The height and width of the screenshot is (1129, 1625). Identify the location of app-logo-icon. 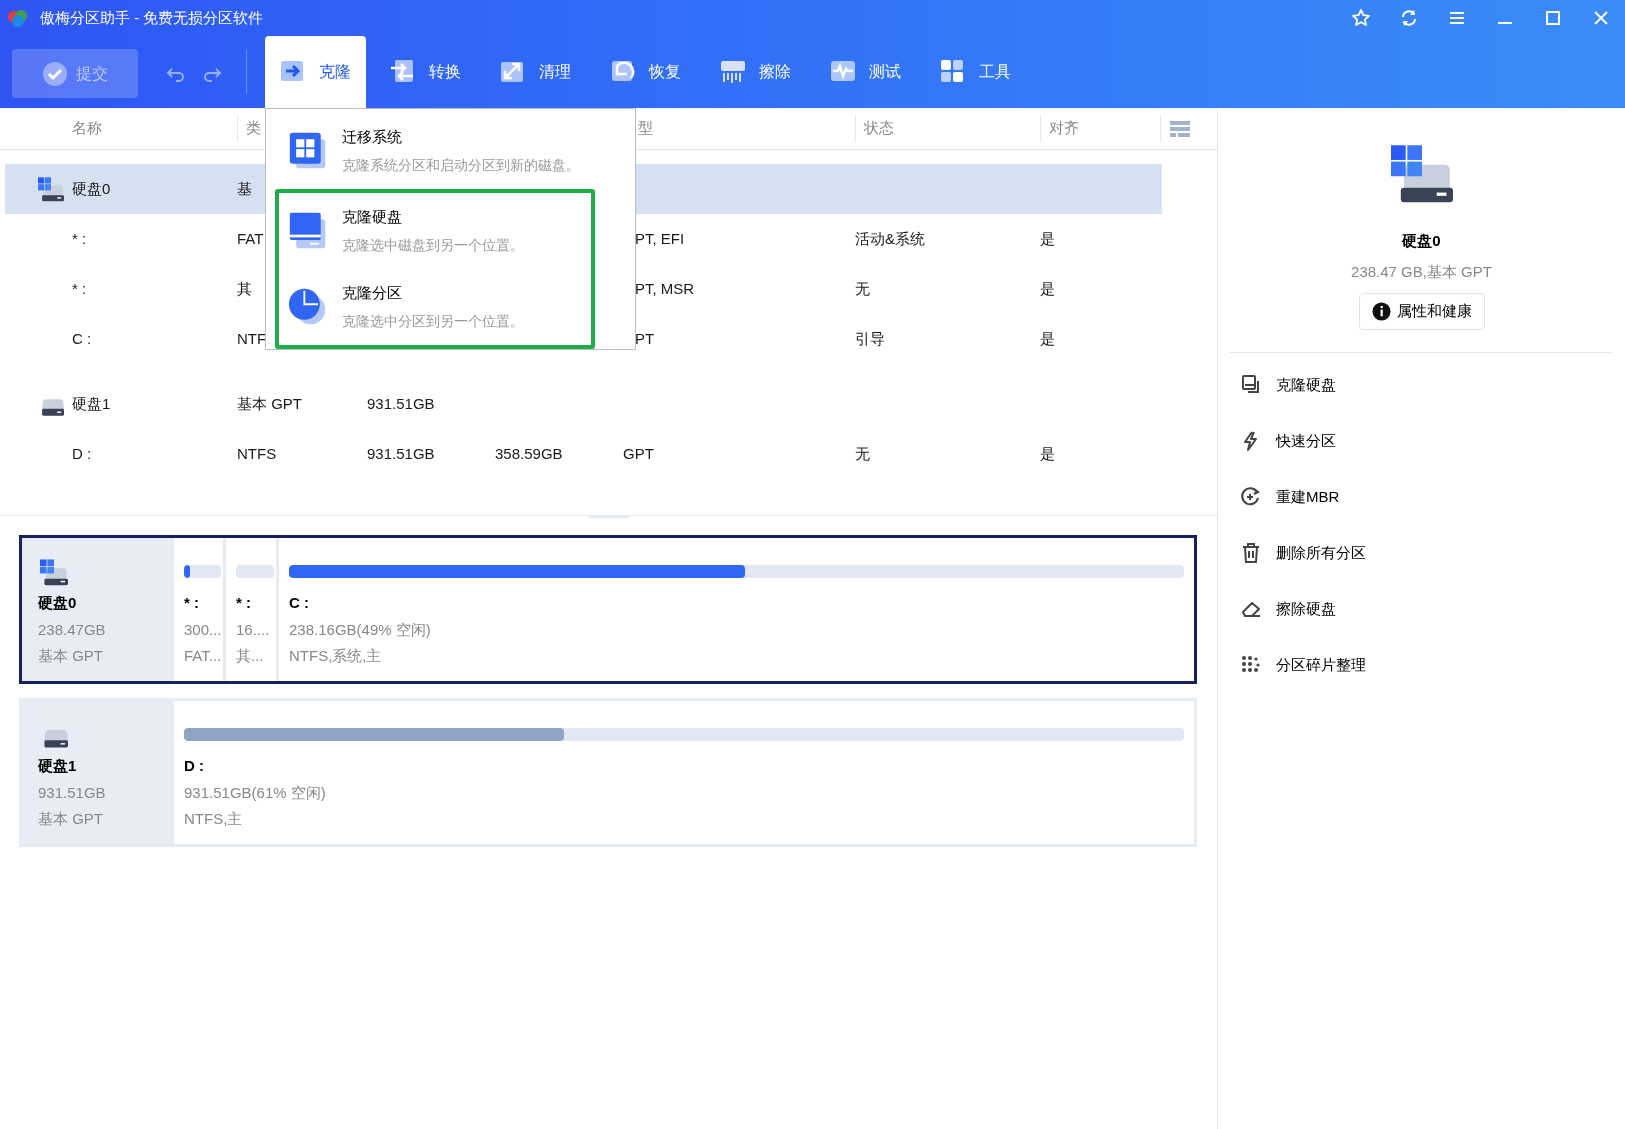
(18, 18).